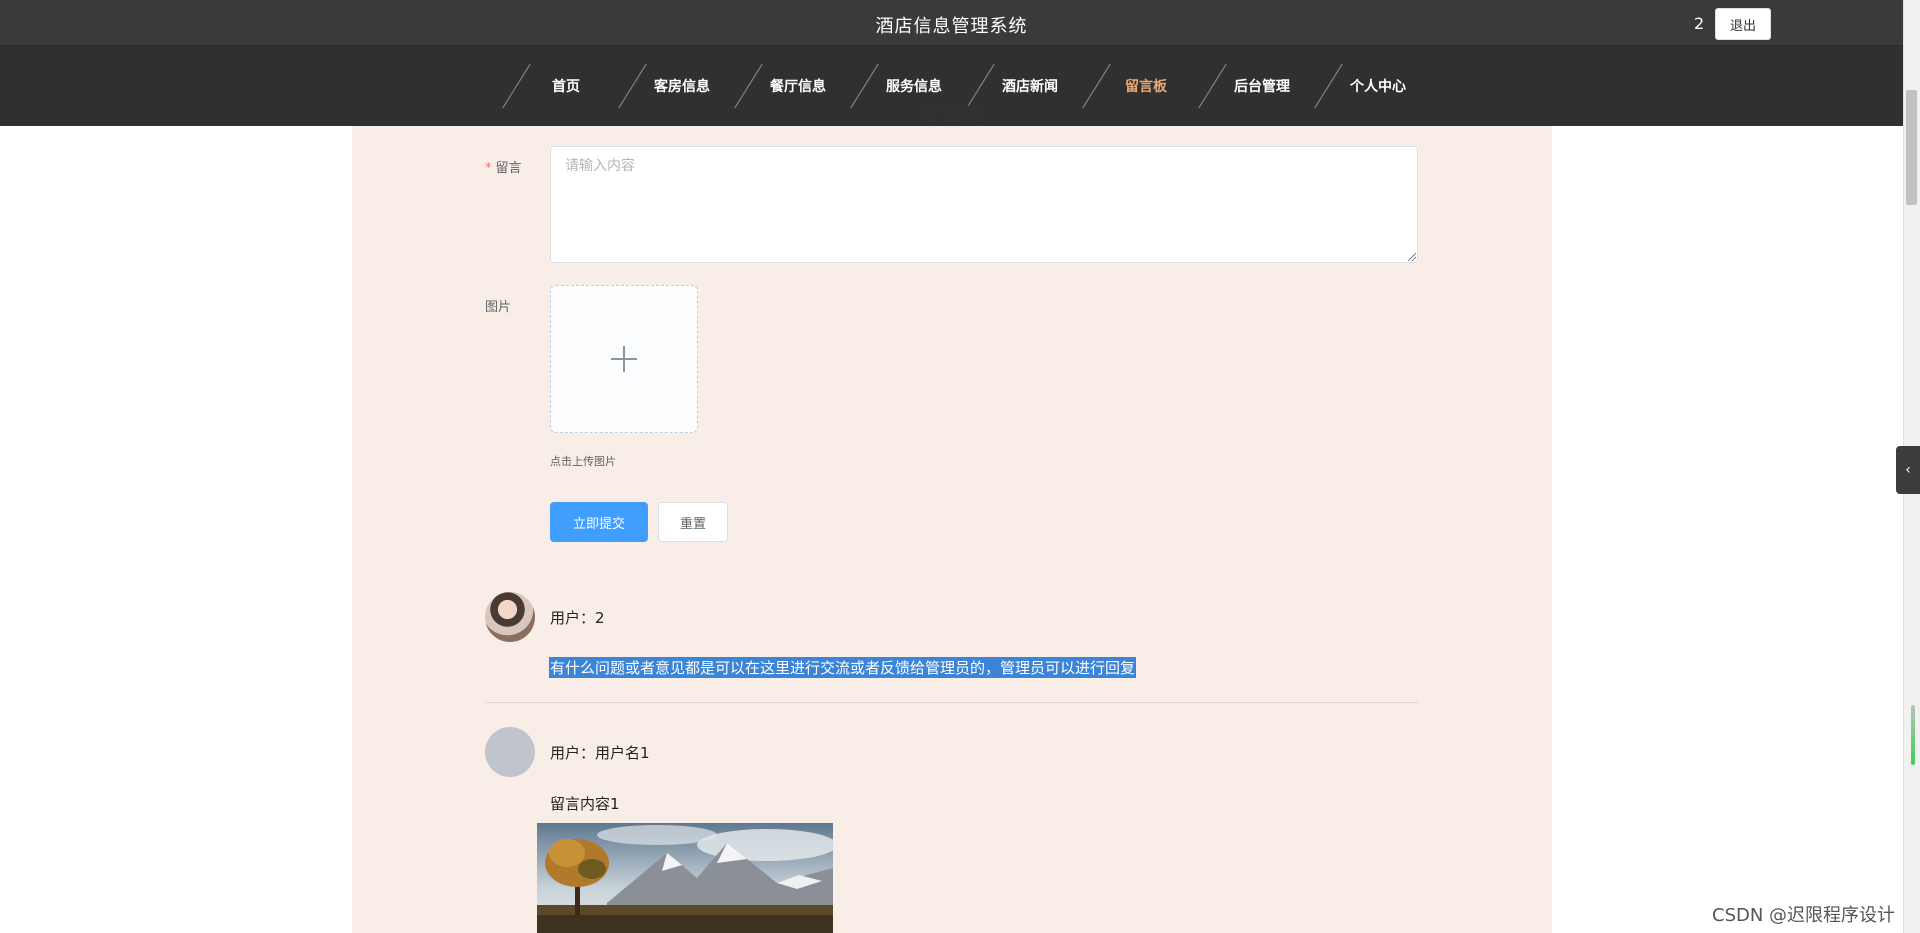 Image resolution: width=1920 pixels, height=933 pixels. I want to click on message-label: 留言, so click(508, 168).